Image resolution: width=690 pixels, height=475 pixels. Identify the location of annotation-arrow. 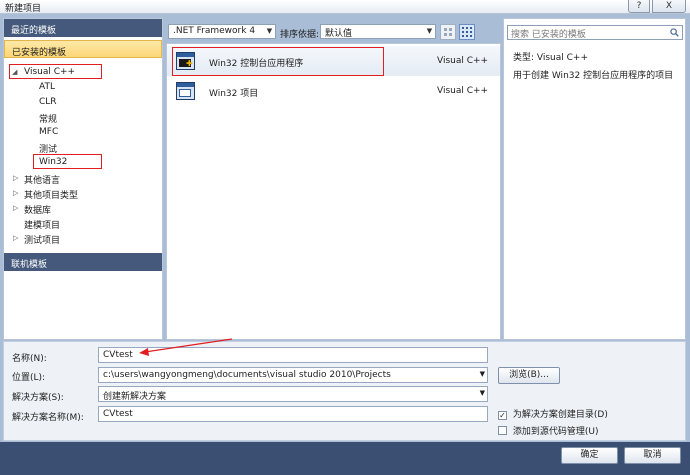
(186, 347).